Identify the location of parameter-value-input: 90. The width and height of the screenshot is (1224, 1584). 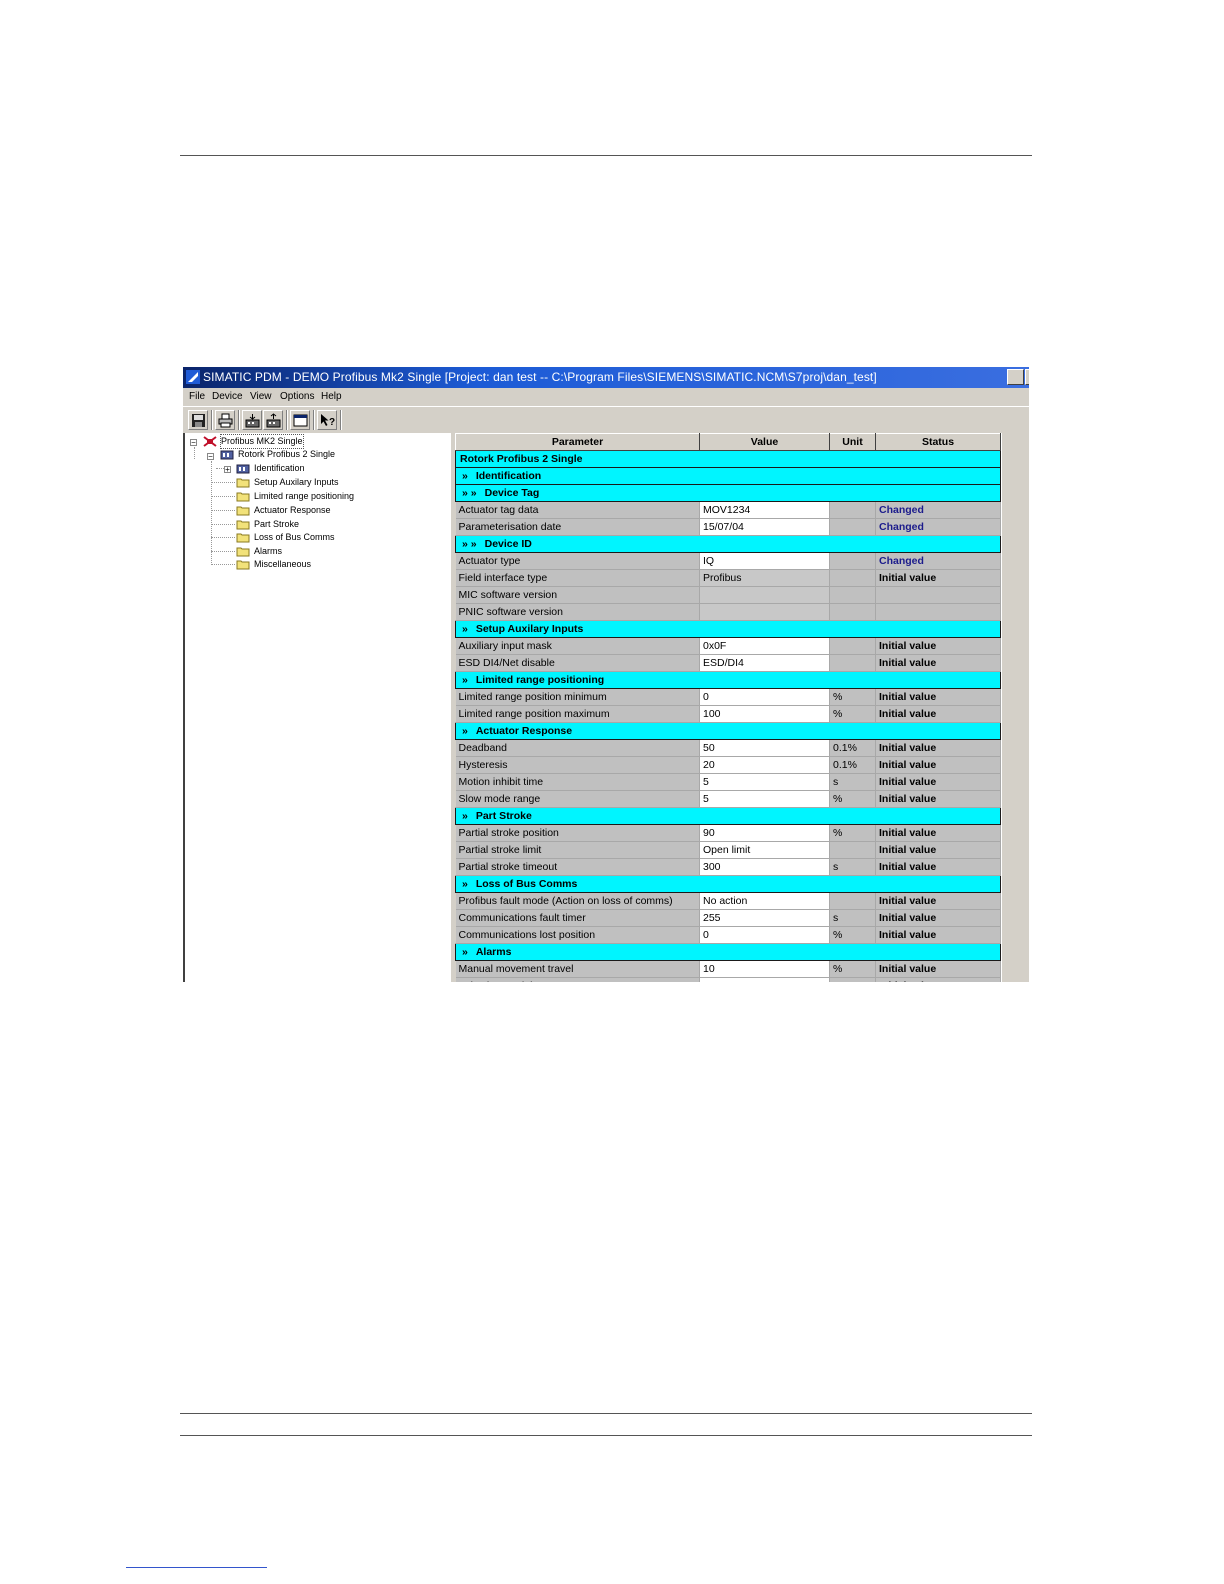
(764, 833).